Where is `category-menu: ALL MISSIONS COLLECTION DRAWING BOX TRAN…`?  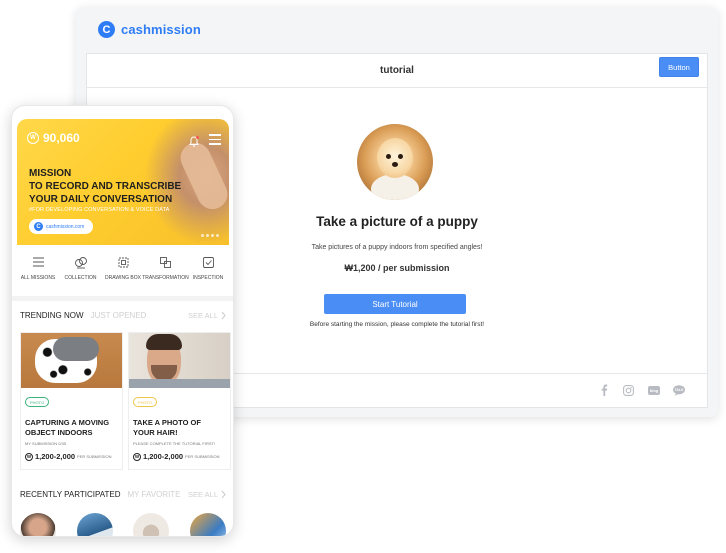
category-menu: ALL MISSIONS COLLECTION DRAWING BOX TRAN… is located at coordinates (123, 273).